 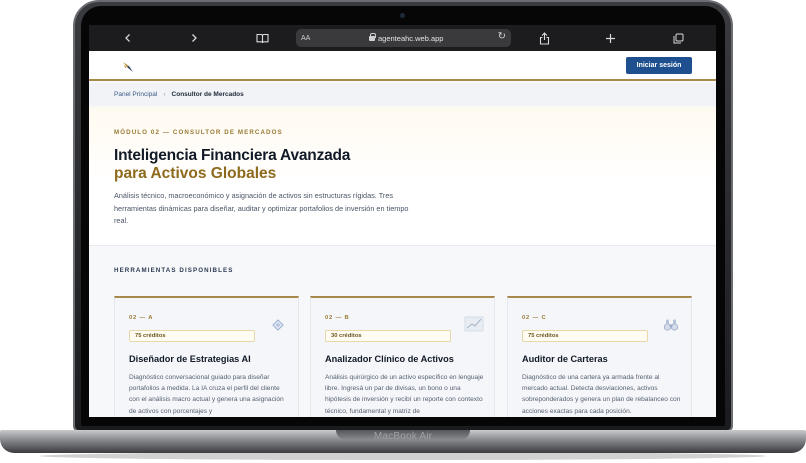 I want to click on diamond-icon, so click(x=278, y=325).